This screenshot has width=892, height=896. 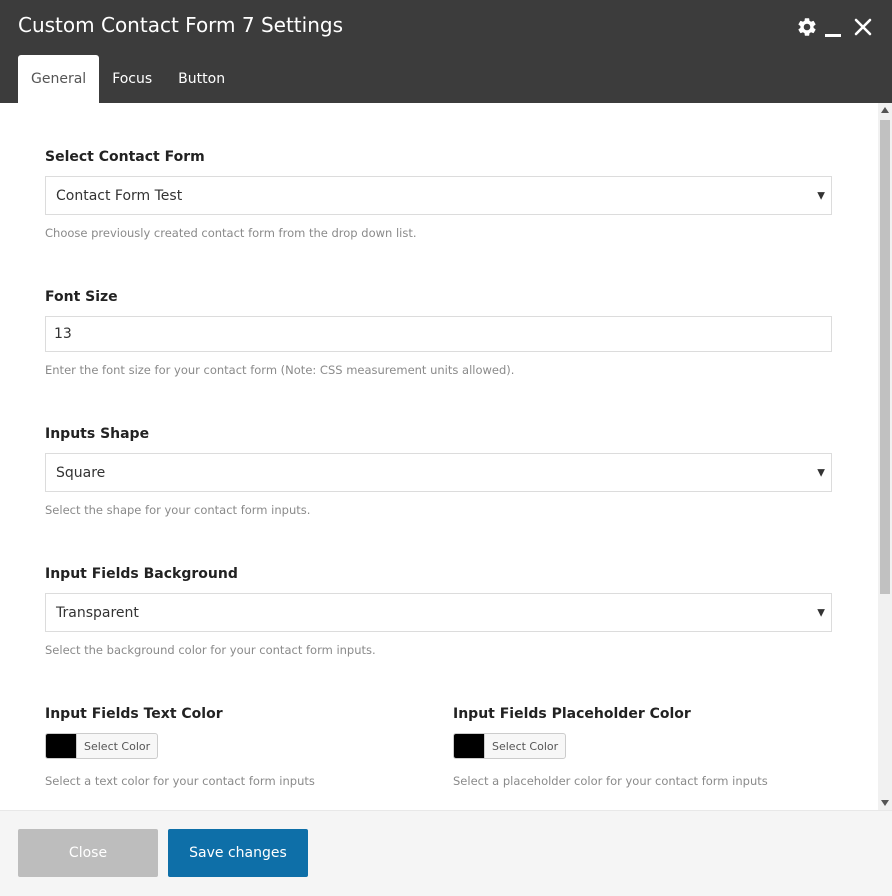 What do you see at coordinates (61, 746) in the screenshot?
I see `text-color-swatch` at bounding box center [61, 746].